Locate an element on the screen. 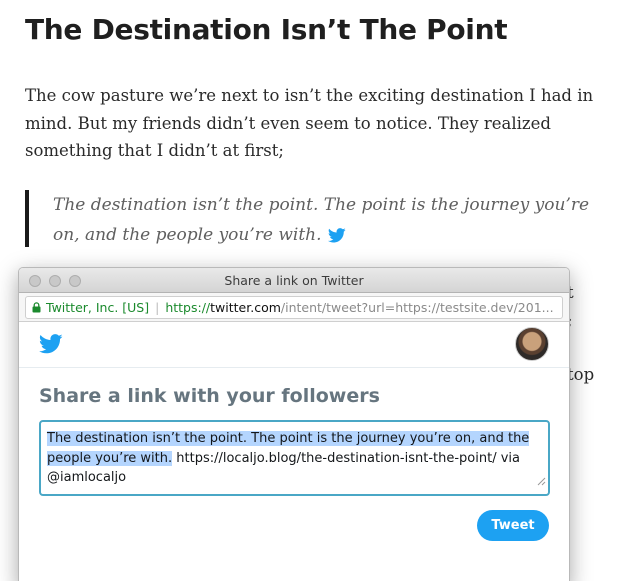 The image size is (620, 581). blockquote-bar is located at coordinates (27, 218).